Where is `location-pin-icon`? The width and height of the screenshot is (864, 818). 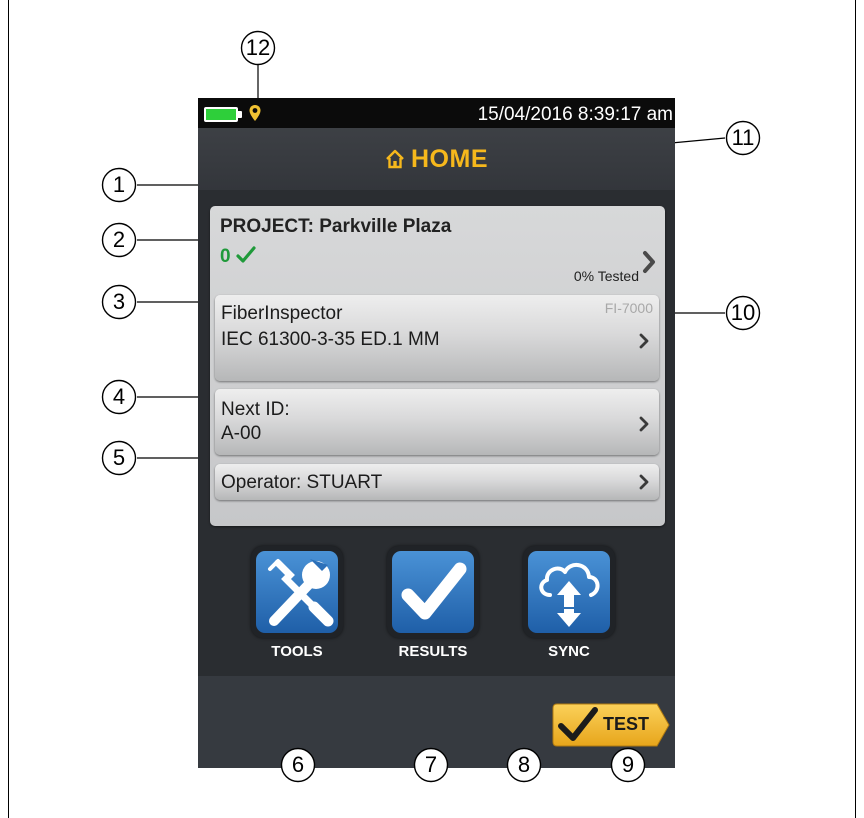 location-pin-icon is located at coordinates (255, 113).